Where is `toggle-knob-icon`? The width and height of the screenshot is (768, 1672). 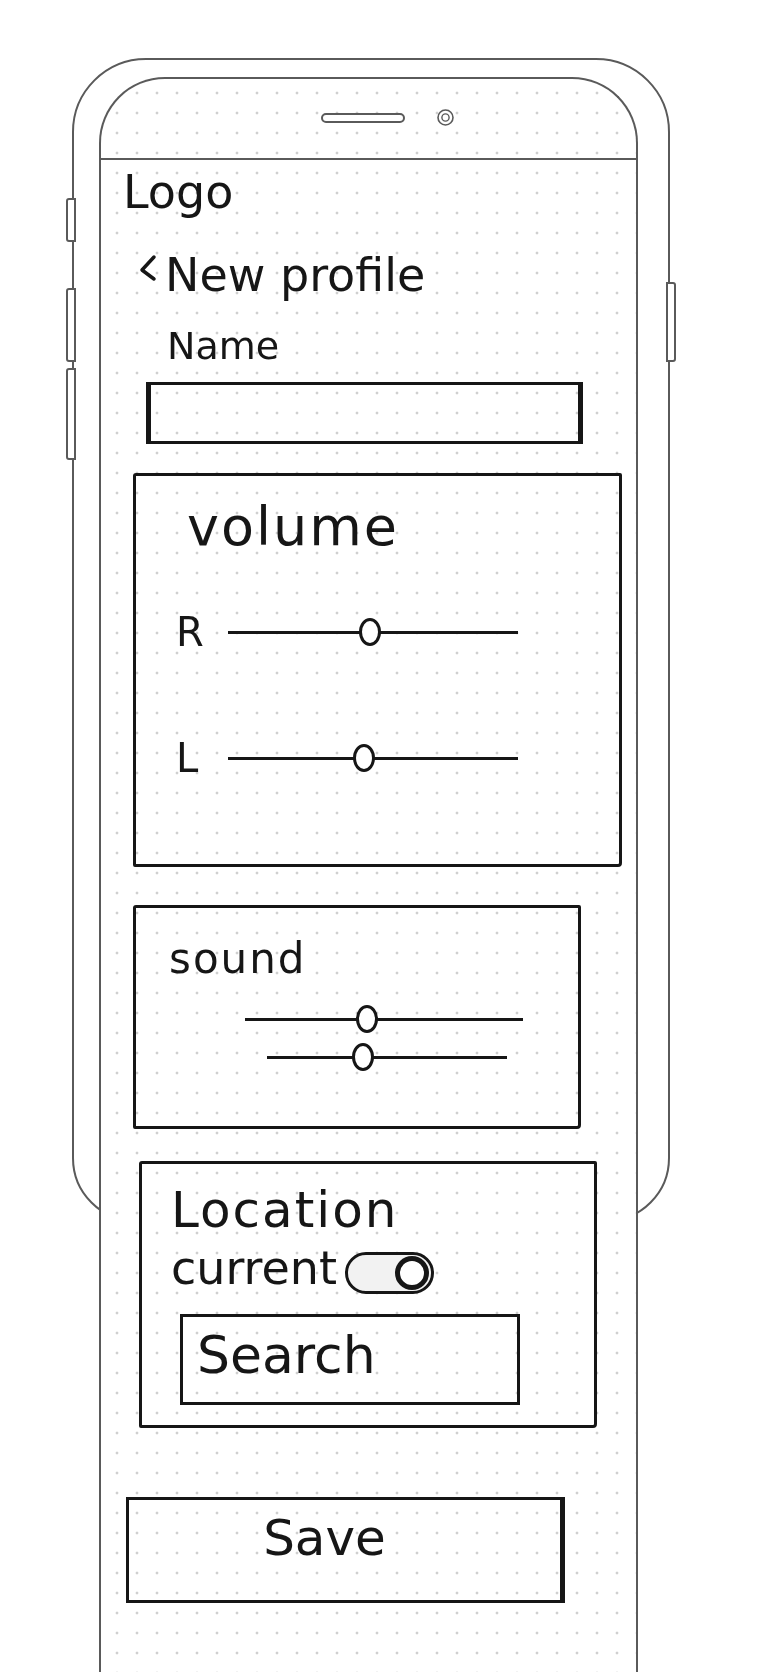
toggle-knob-icon is located at coordinates (411, 1273).